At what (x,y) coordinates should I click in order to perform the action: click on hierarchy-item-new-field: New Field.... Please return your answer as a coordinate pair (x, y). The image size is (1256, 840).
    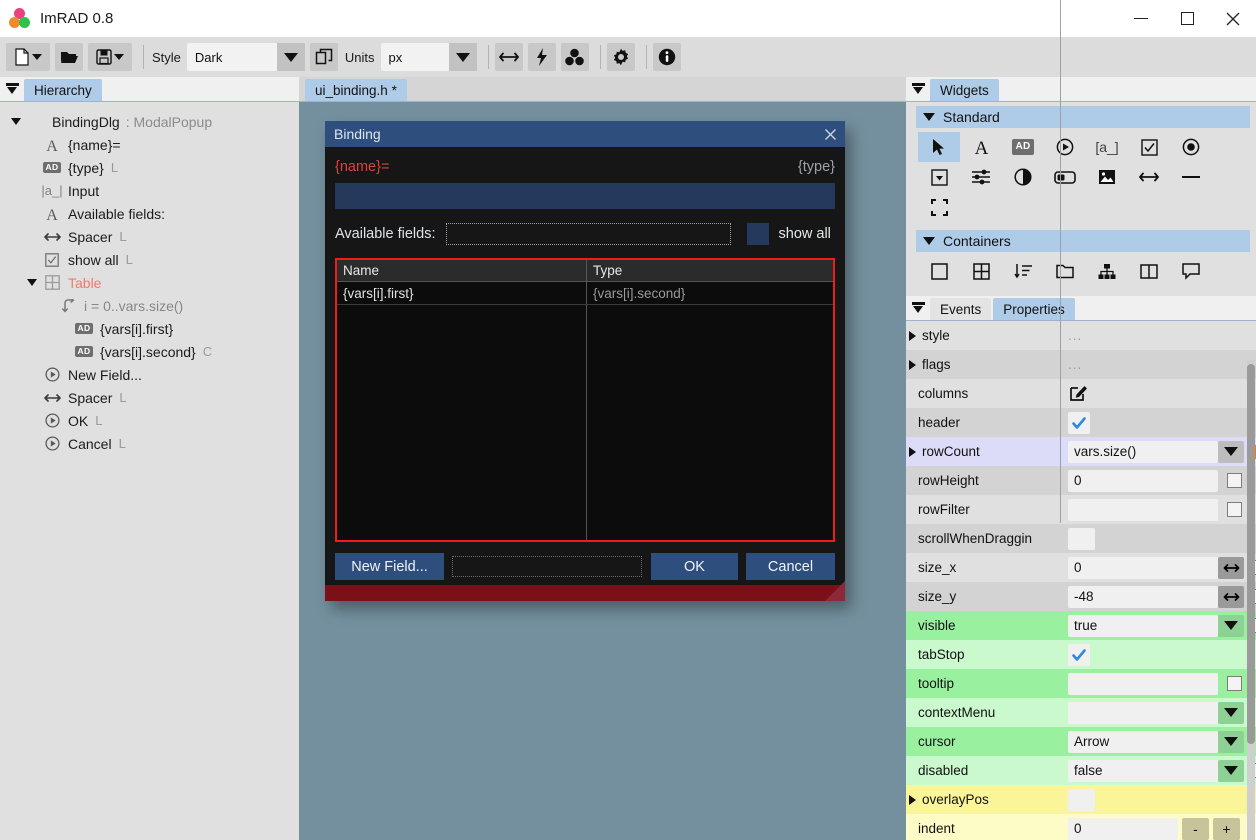
    Looking at the image, I should click on (149, 374).